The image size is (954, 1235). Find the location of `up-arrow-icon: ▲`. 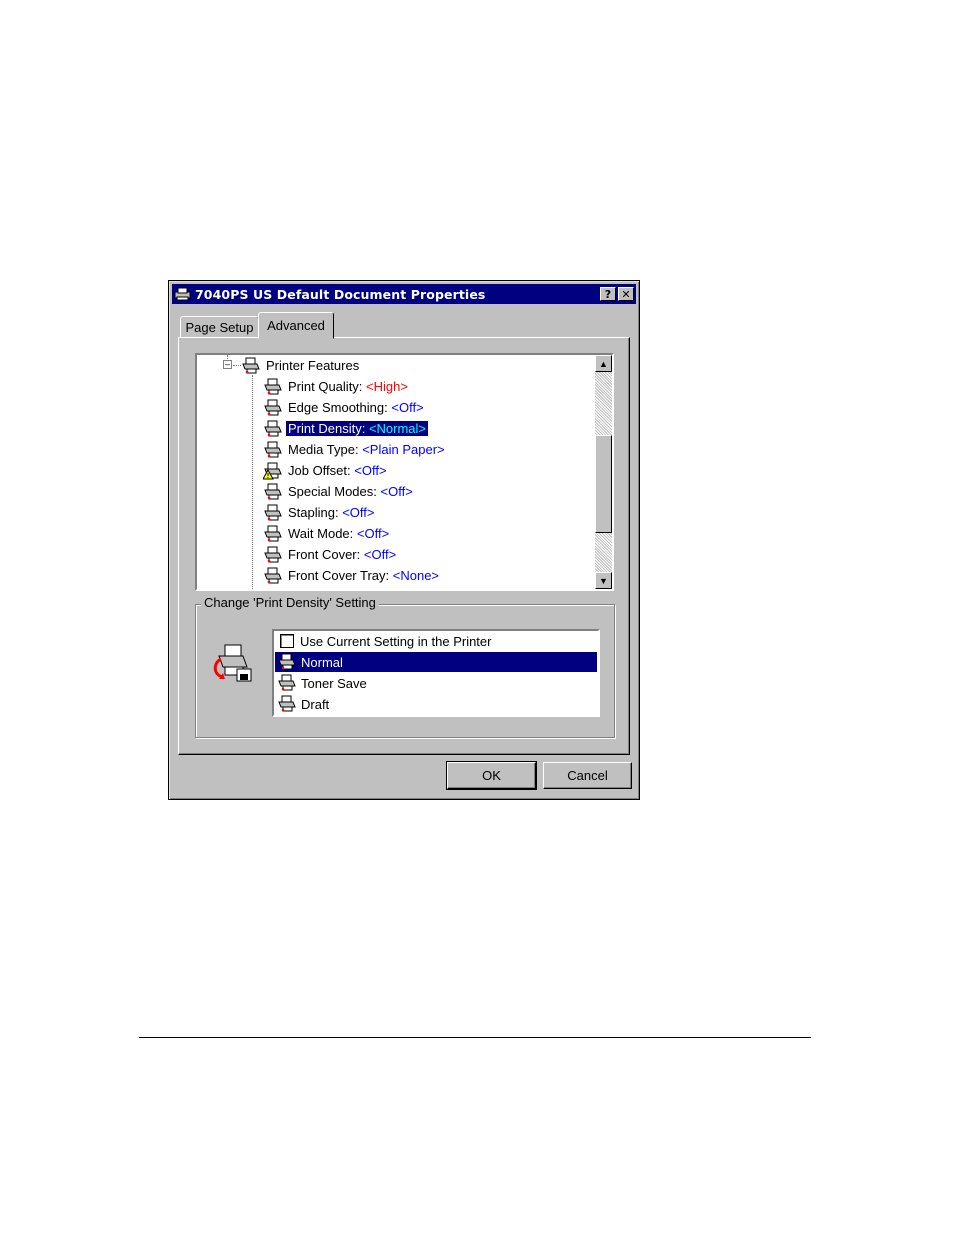

up-arrow-icon: ▲ is located at coordinates (603, 363).